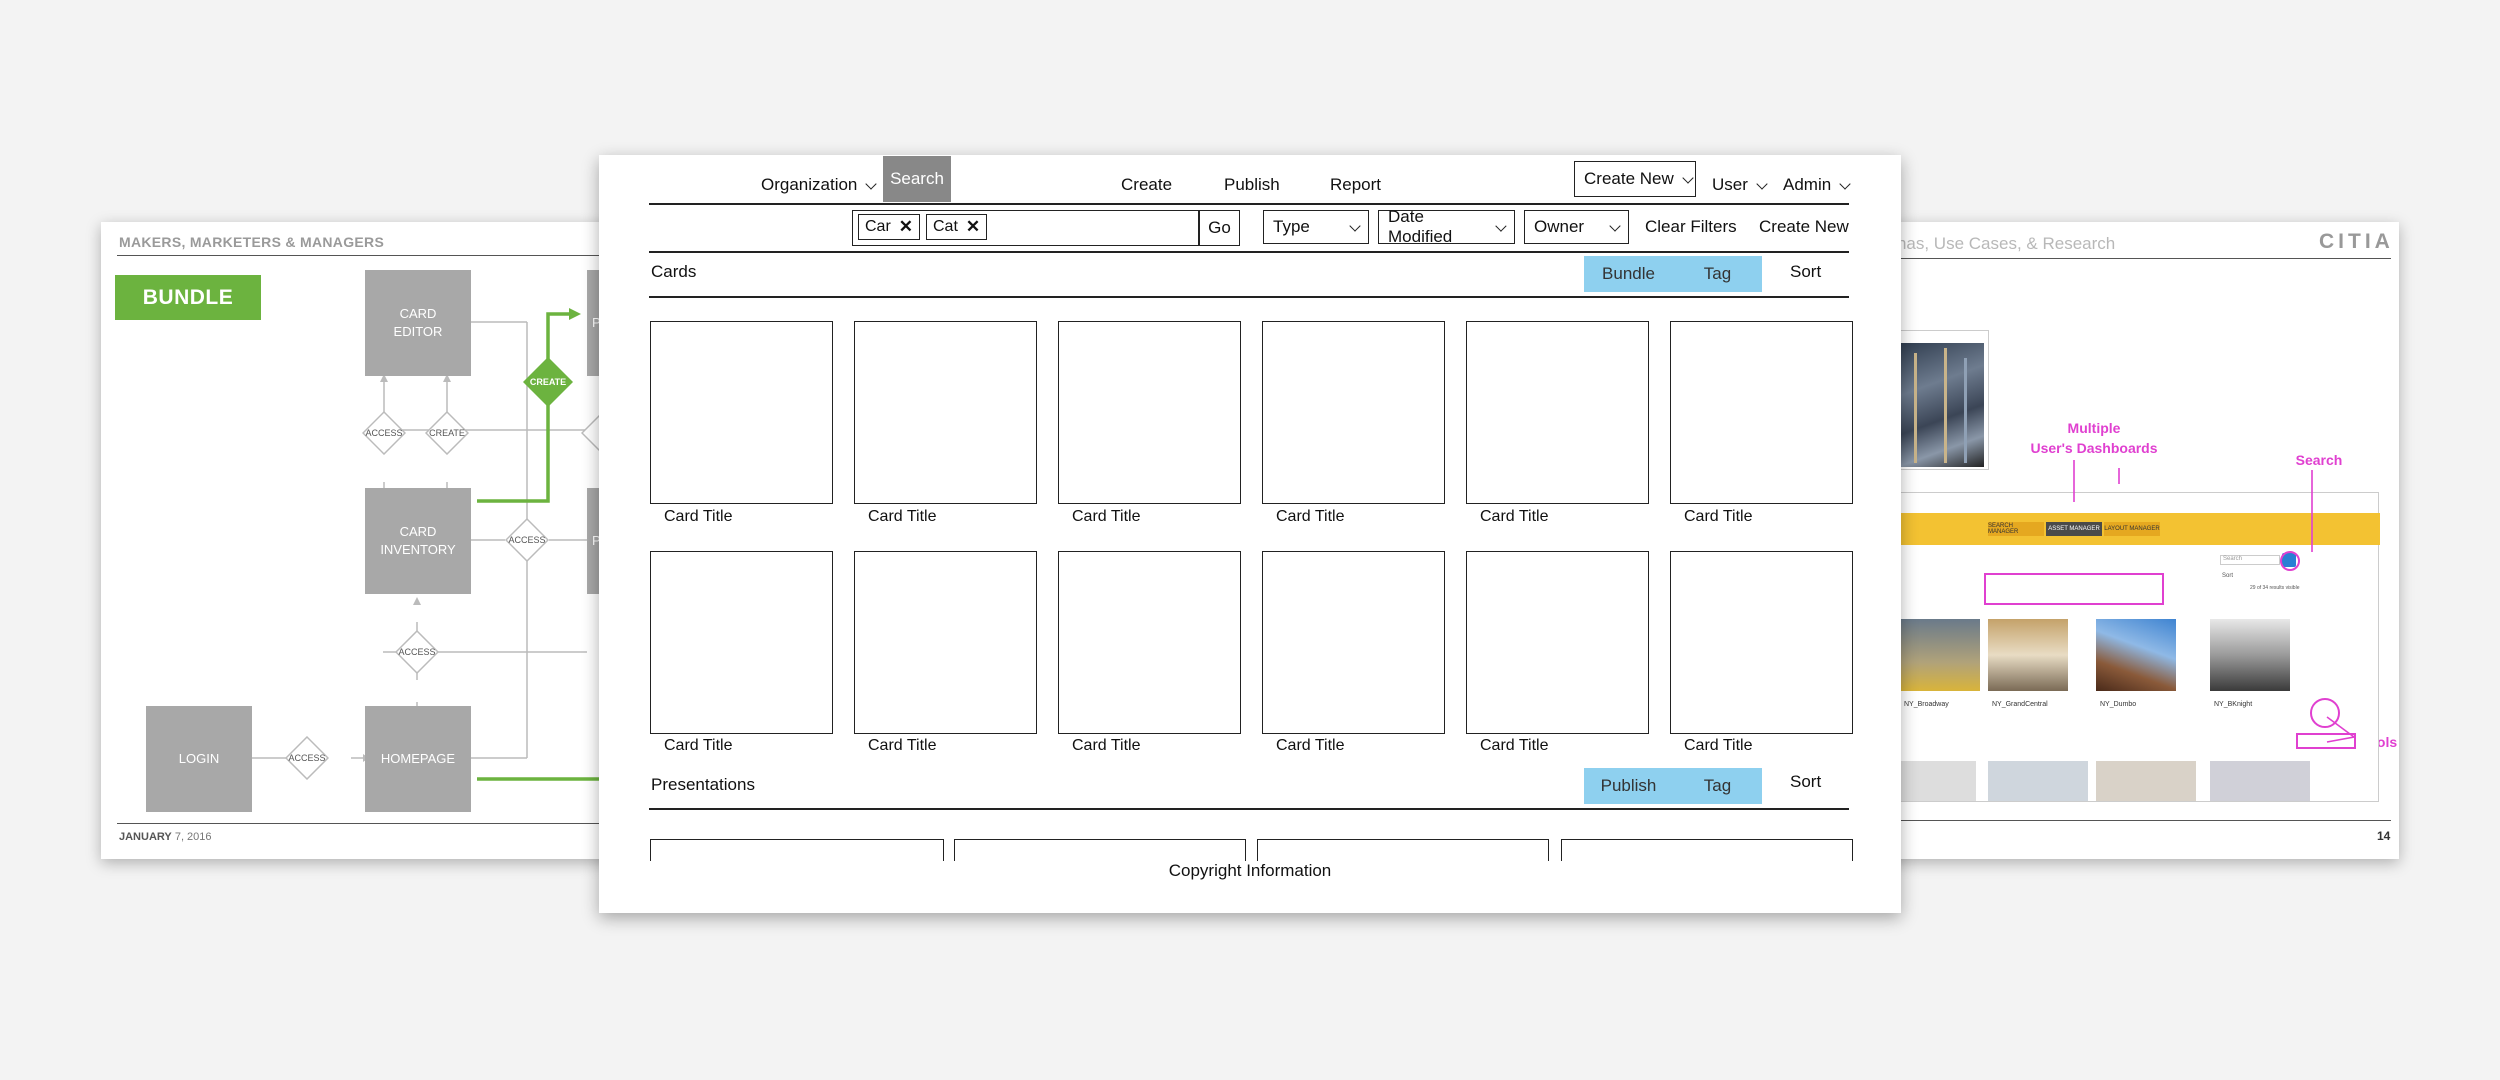  What do you see at coordinates (703, 784) in the screenshot?
I see `presentations-section-title: Presentations` at bounding box center [703, 784].